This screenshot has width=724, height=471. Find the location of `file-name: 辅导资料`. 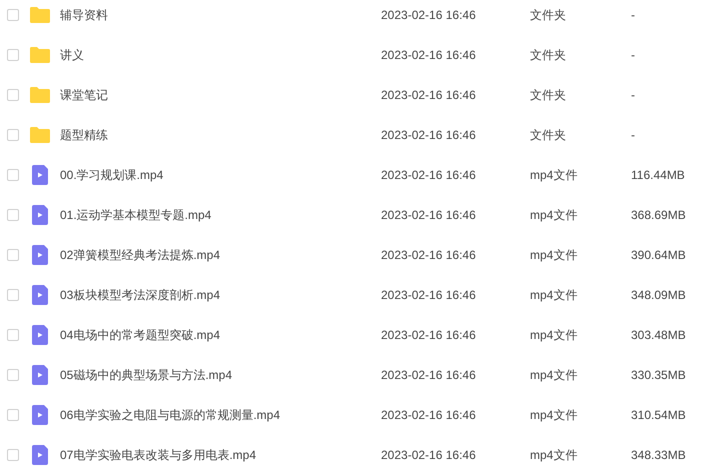

file-name: 辅导资料 is located at coordinates (220, 15).